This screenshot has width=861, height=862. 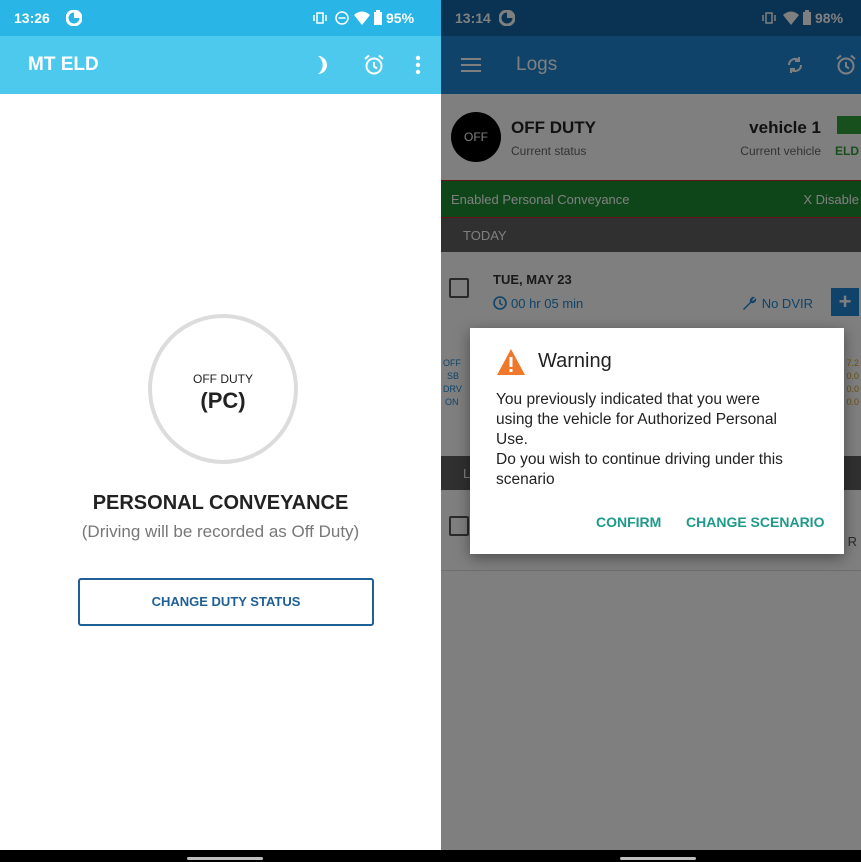 I want to click on circle-status-label: OFF DUTY, so click(x=223, y=379).